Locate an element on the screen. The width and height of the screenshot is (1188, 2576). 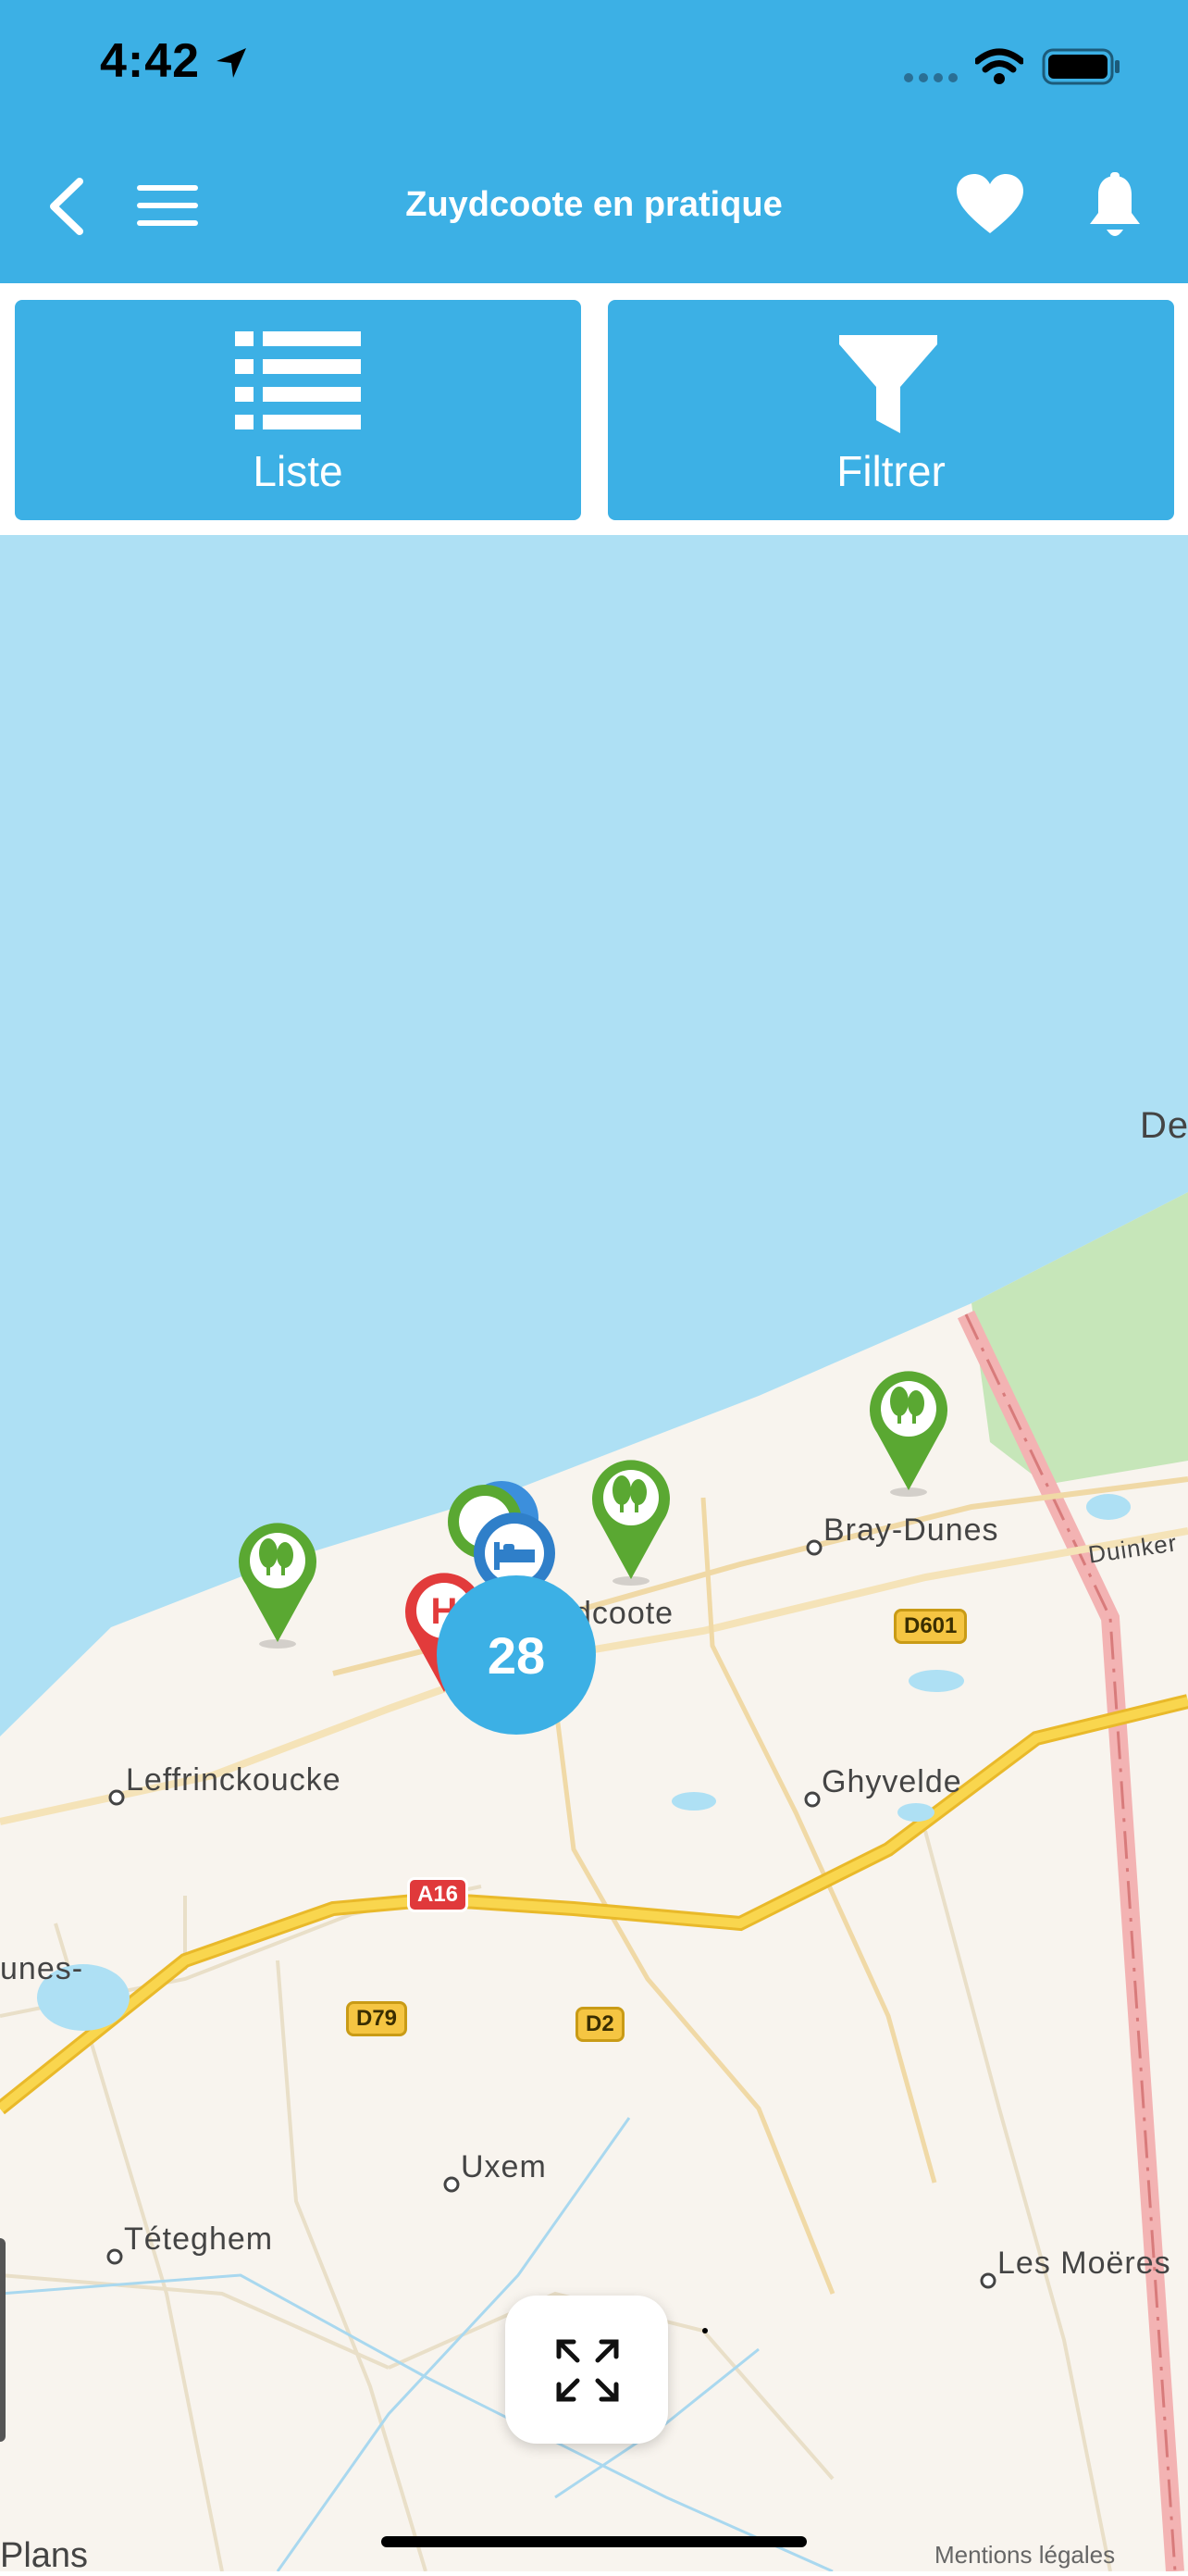
side-handle is located at coordinates (3, 2340).